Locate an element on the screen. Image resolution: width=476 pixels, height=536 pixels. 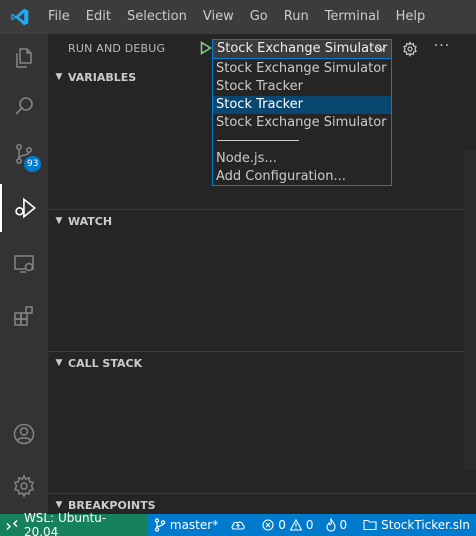
explorer-icon is located at coordinates (24, 58).